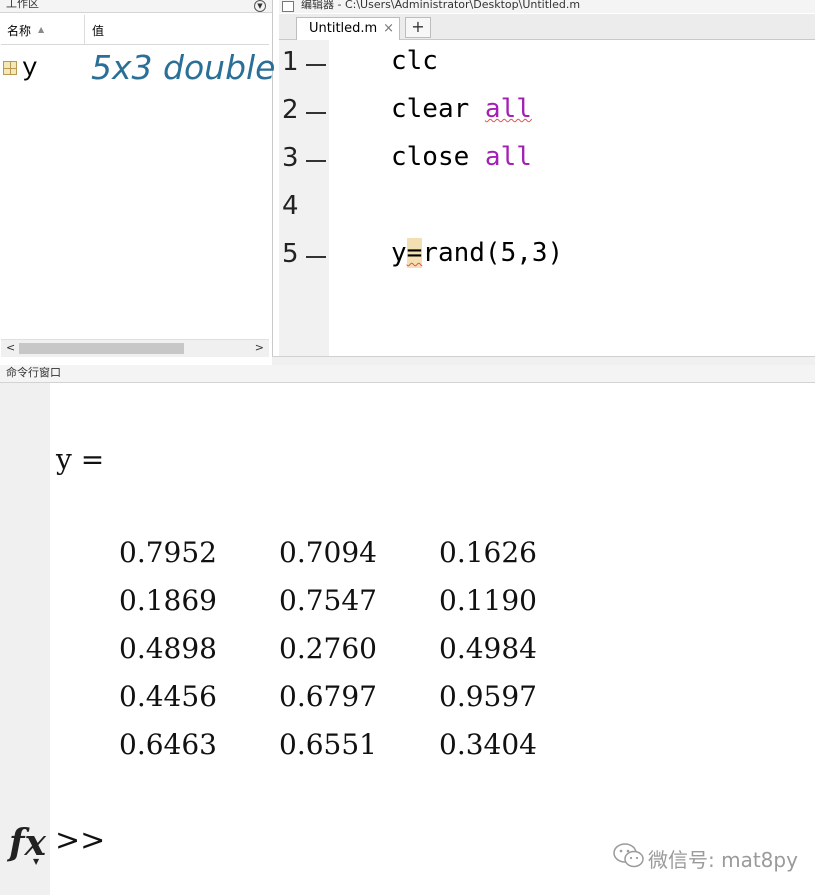  What do you see at coordinates (41, 29) in the screenshot?
I see `sort-ascending-icon: ▲` at bounding box center [41, 29].